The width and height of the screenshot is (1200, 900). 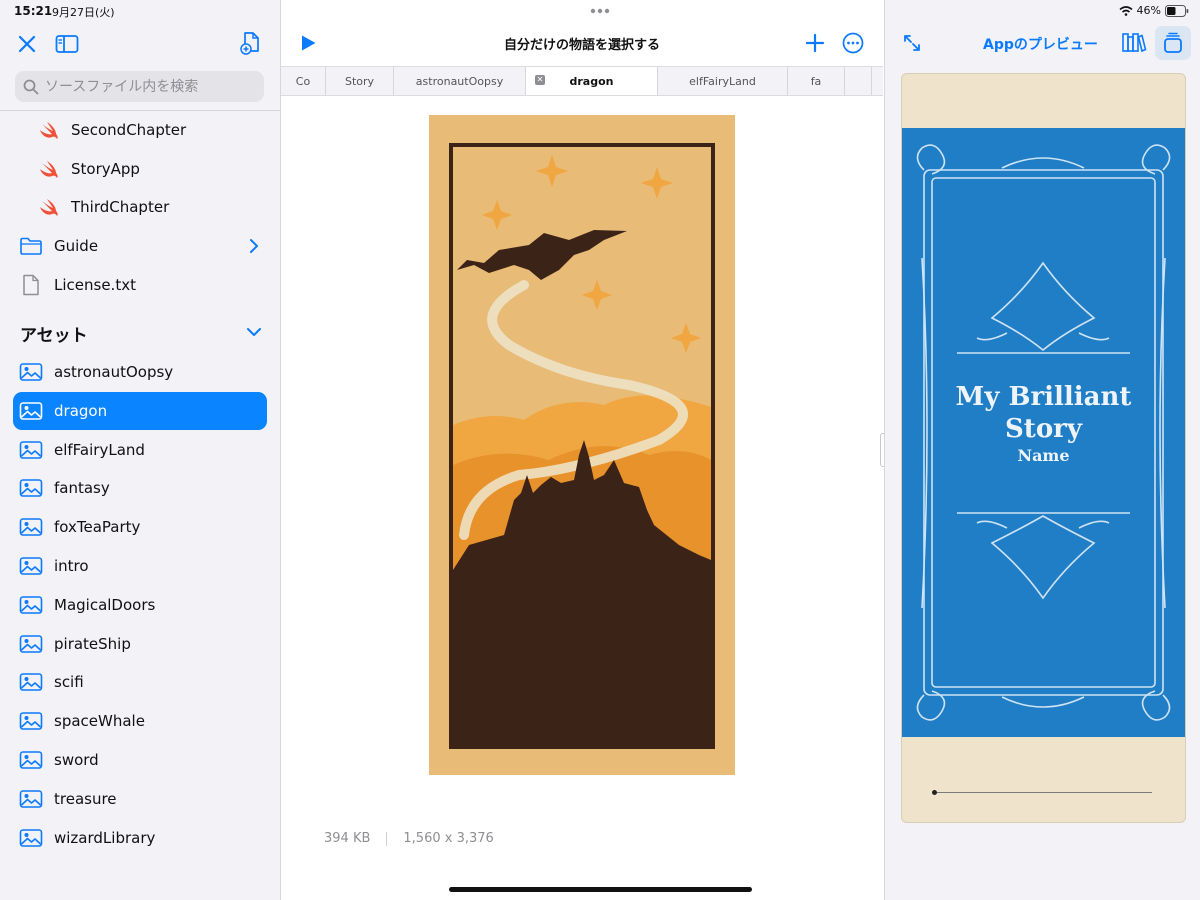 I want to click on asset-row-astronautoopsy: astronautOopsy, so click(x=140, y=372).